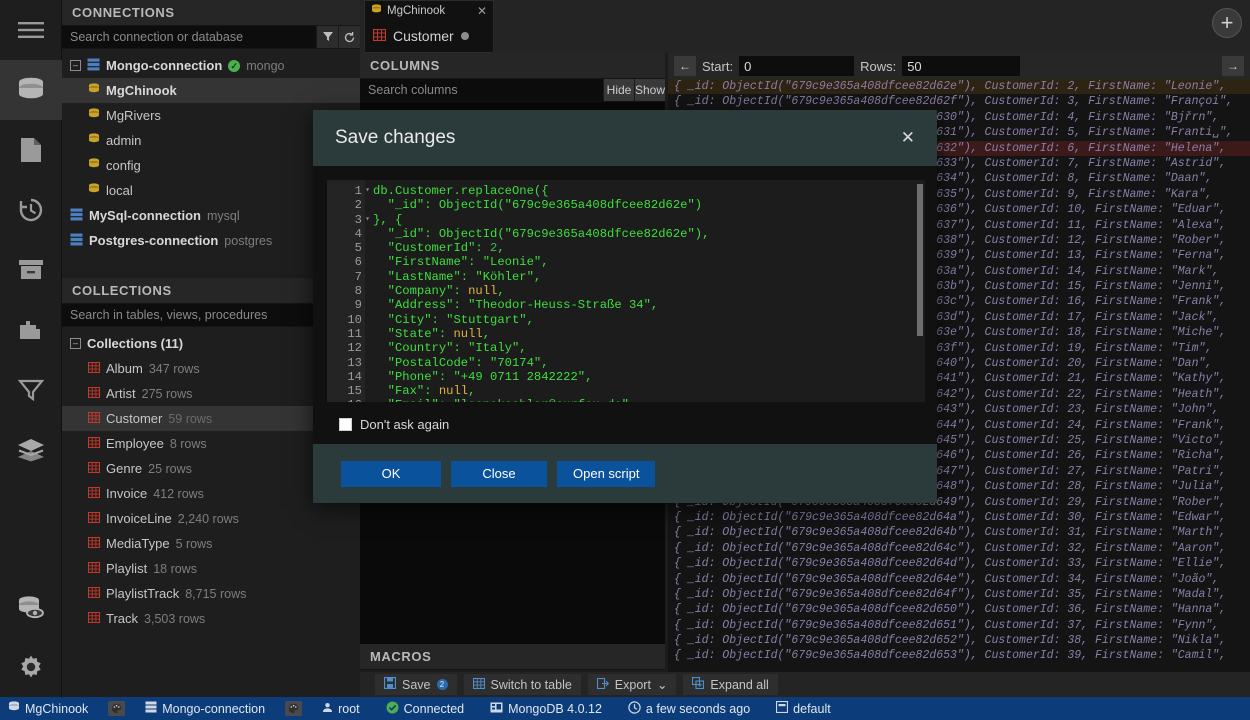 This screenshot has height=720, width=1250. What do you see at coordinates (349, 37) in the screenshot?
I see `refresh-icon` at bounding box center [349, 37].